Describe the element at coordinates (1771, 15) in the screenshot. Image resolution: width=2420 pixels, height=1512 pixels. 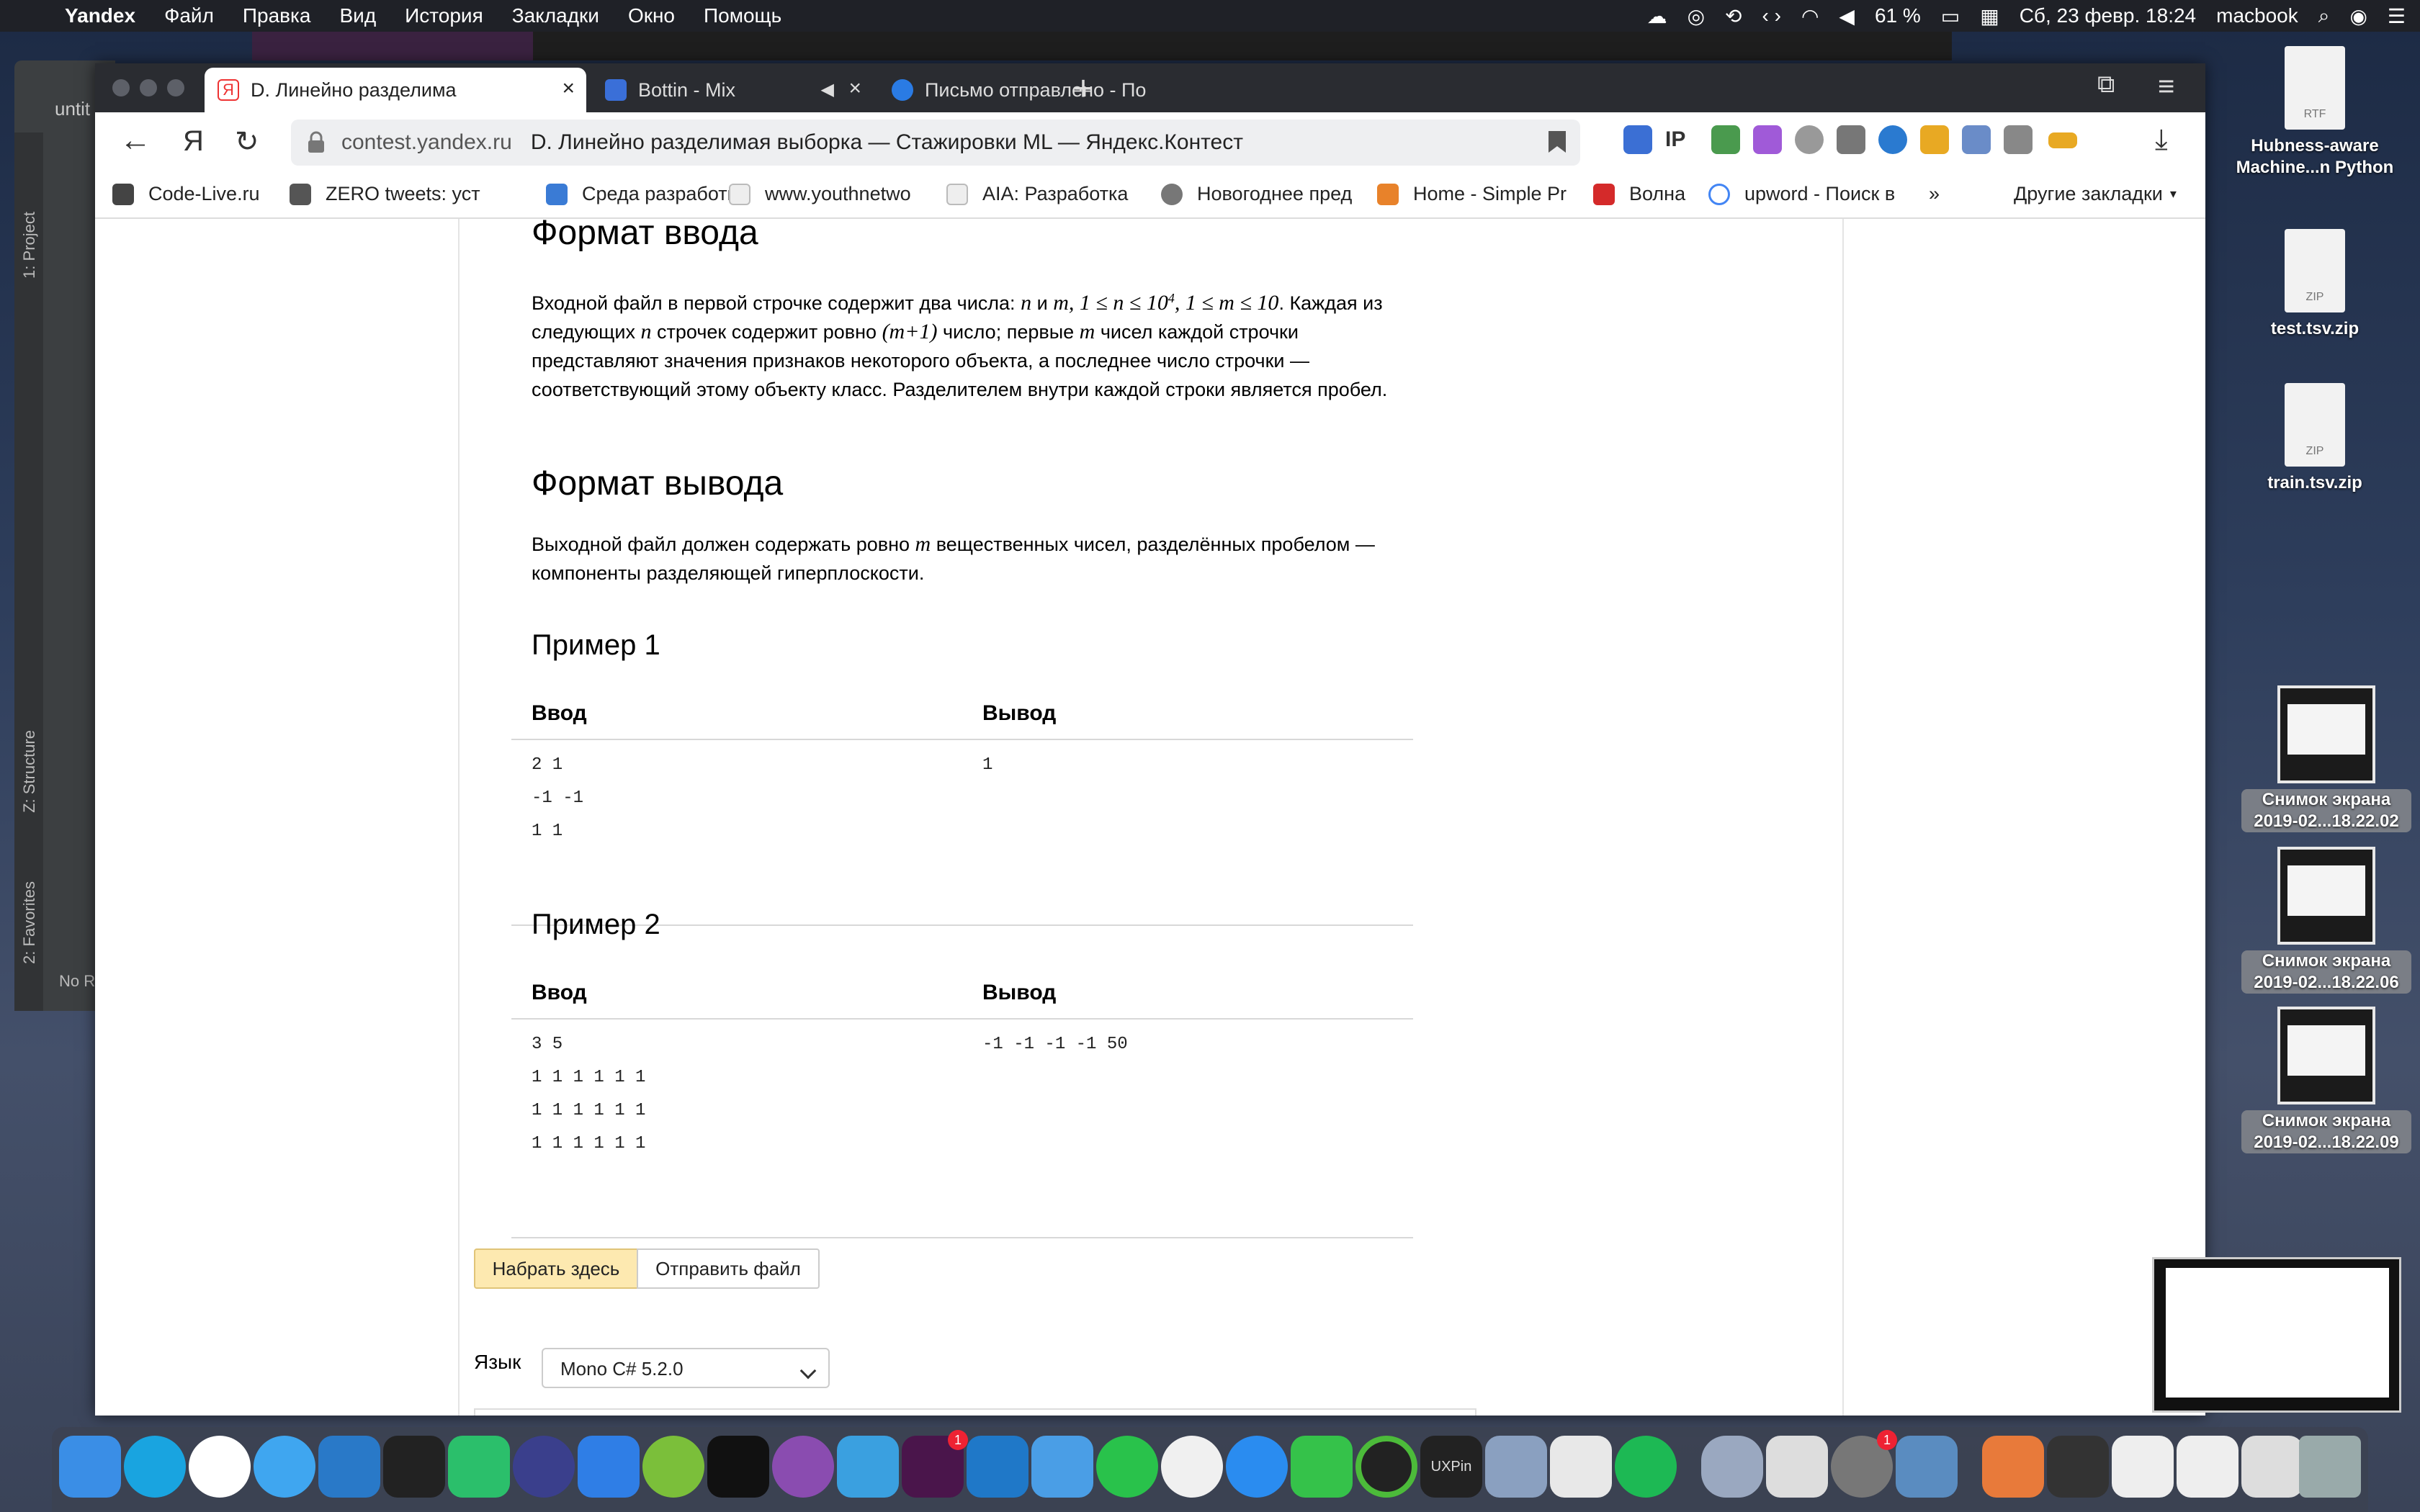
I see `code-icon: ‹ ›` at that location.